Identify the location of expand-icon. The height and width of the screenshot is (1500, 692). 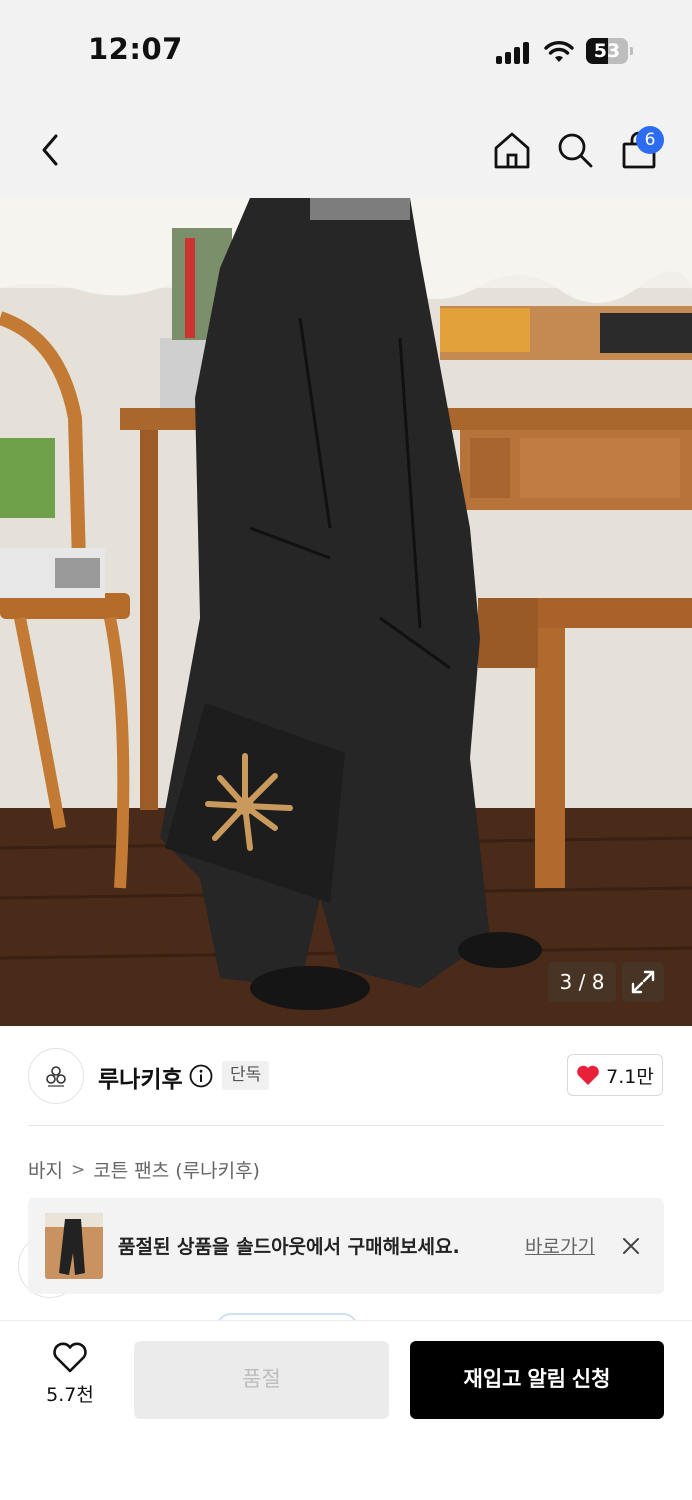
(643, 982).